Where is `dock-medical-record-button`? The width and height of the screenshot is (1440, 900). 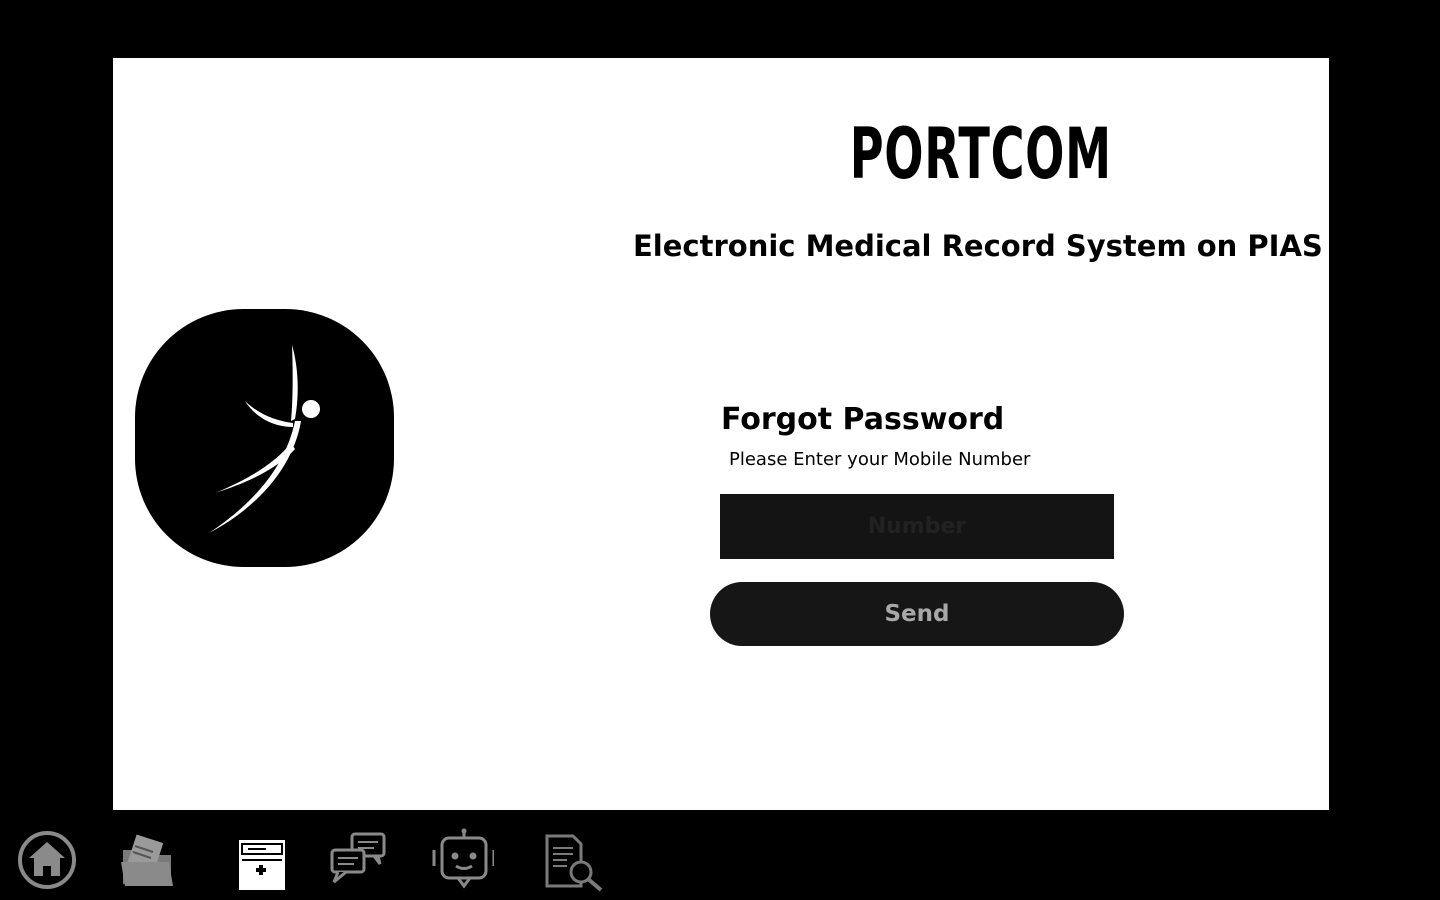
dock-medical-record-button is located at coordinates (264, 860).